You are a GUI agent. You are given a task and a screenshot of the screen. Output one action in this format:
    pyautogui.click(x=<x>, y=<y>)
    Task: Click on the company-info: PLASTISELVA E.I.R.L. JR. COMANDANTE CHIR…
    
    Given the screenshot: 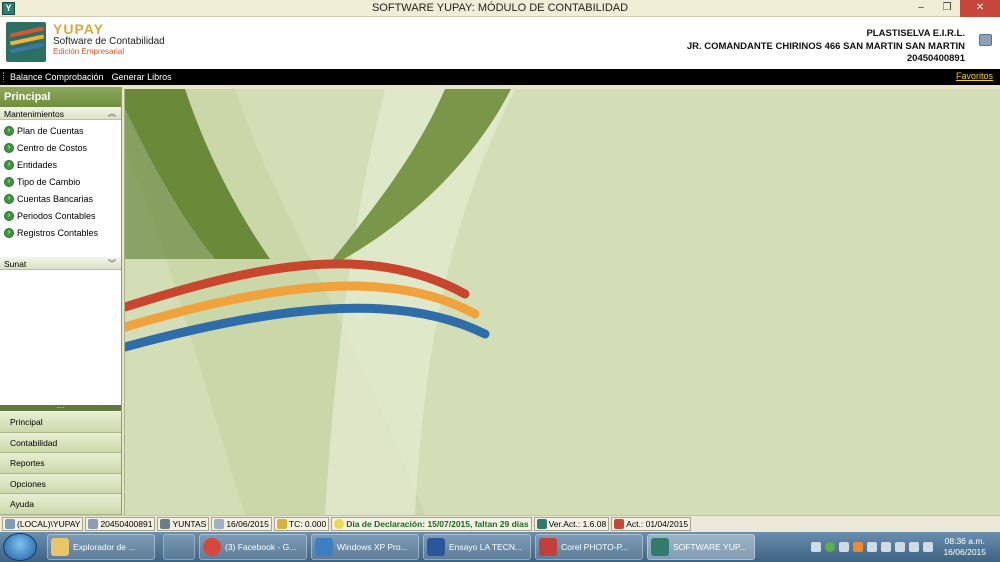 What is the action you would take?
    pyautogui.click(x=826, y=47)
    